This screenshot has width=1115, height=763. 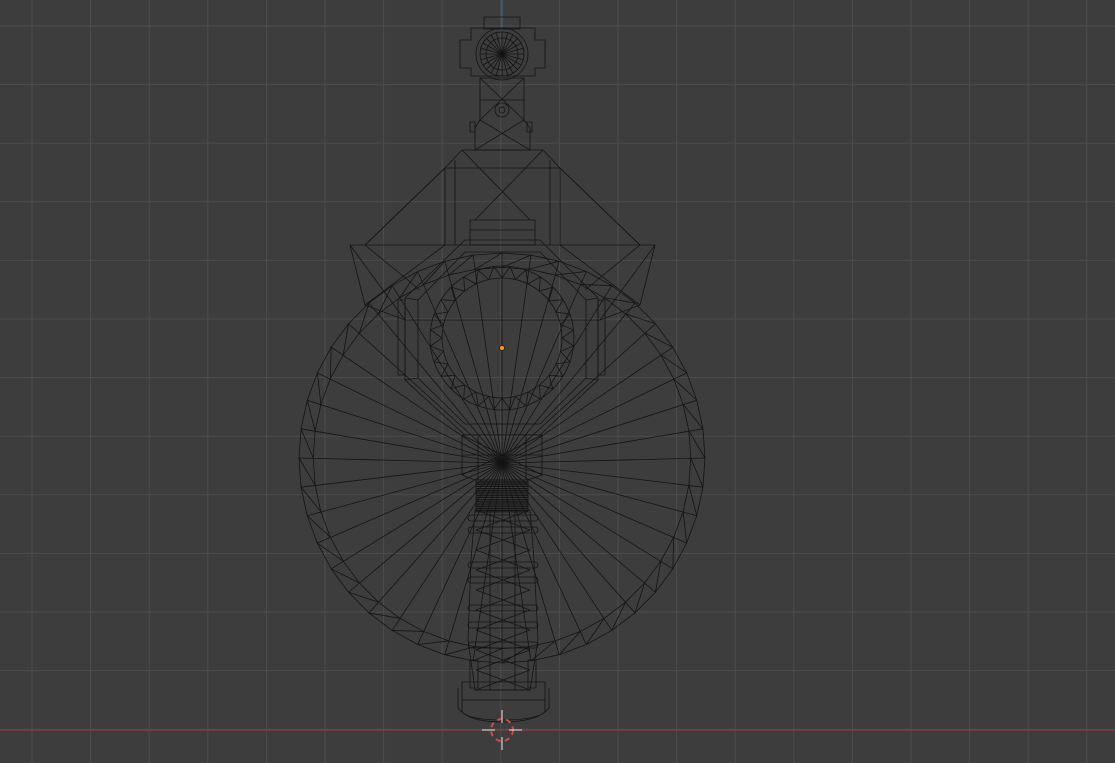 What do you see at coordinates (503, 601) in the screenshot?
I see `handle-wireframe` at bounding box center [503, 601].